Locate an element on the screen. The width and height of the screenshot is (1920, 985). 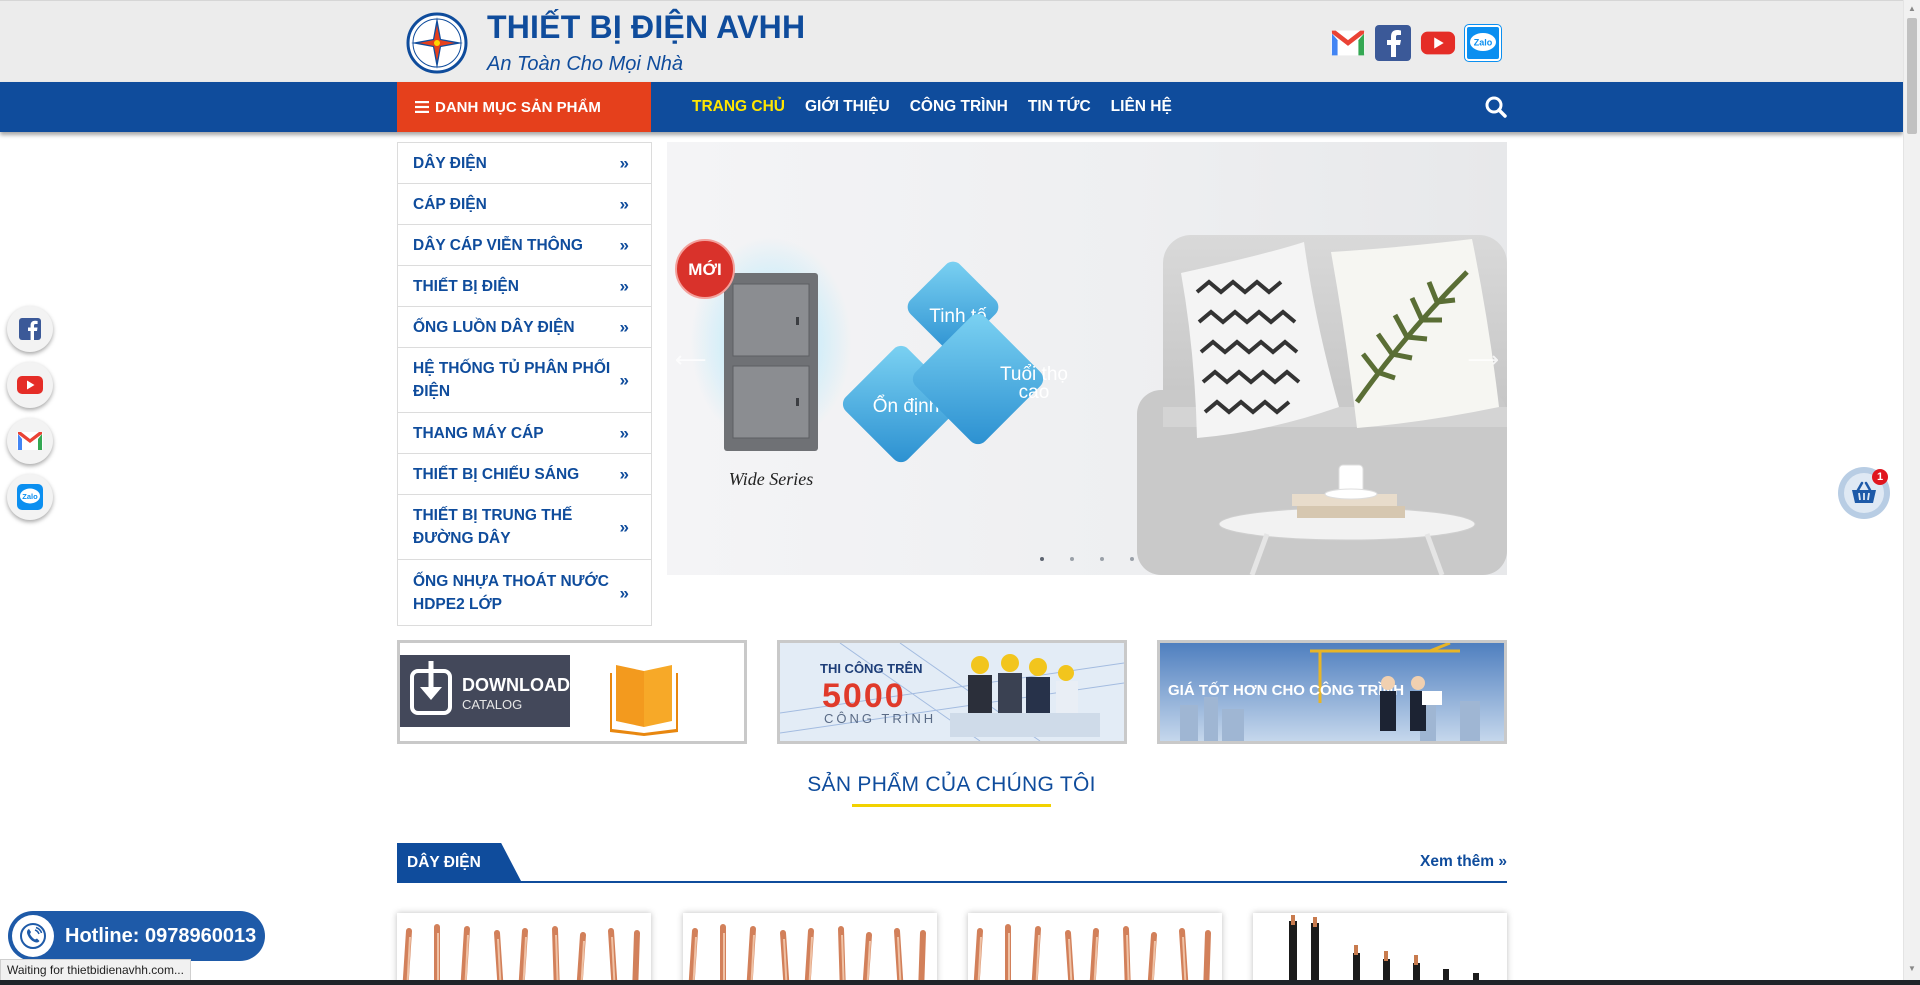
category-item: ỐNG LUỒN DÂY ĐIỆN » is located at coordinates (524, 327).